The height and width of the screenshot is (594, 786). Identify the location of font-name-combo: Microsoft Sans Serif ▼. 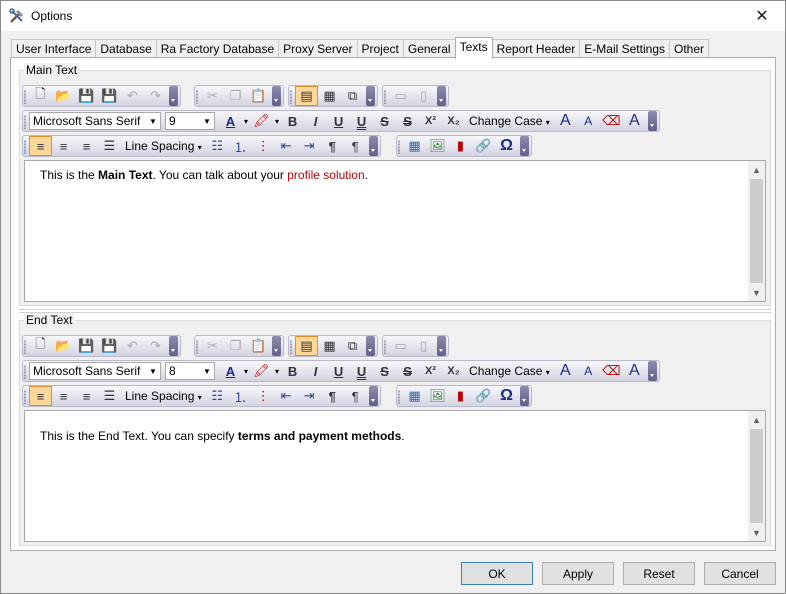
(95, 121).